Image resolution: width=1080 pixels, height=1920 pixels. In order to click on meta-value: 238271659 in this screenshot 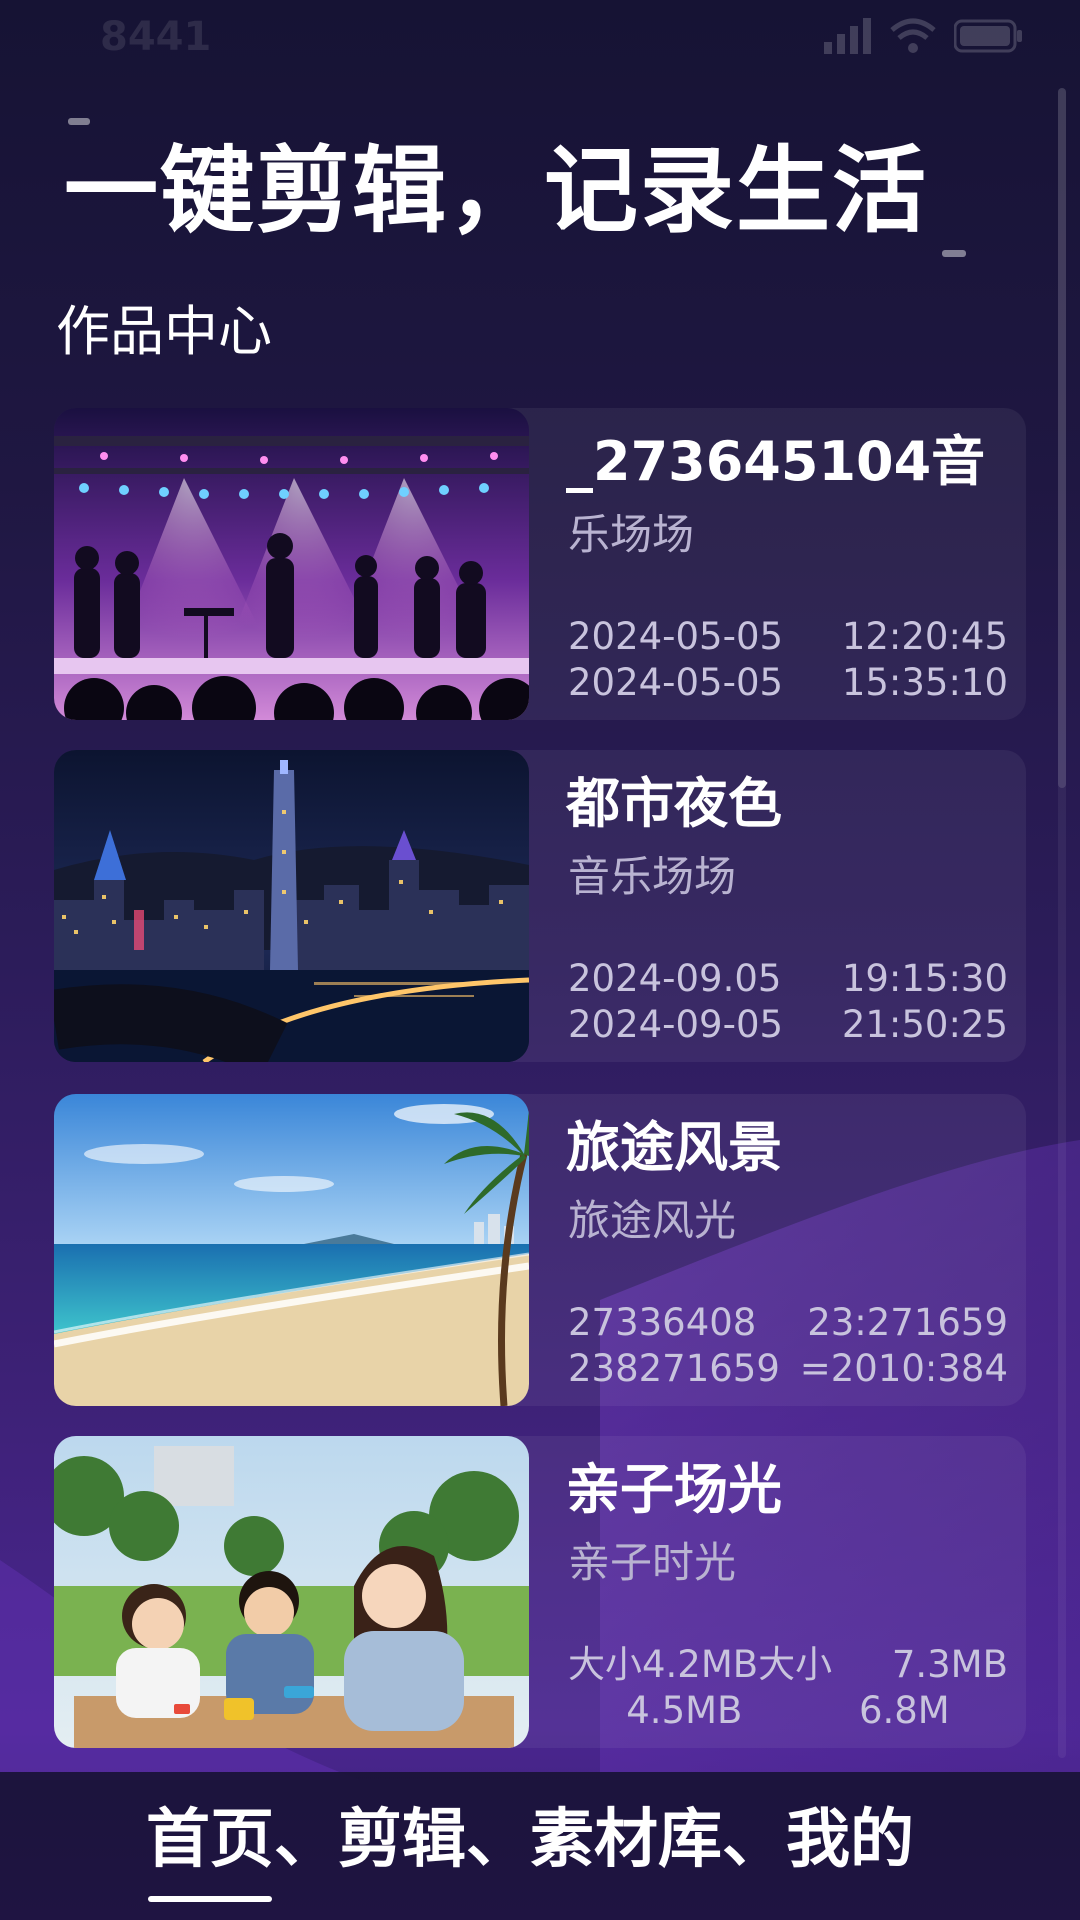, I will do `click(674, 1368)`.